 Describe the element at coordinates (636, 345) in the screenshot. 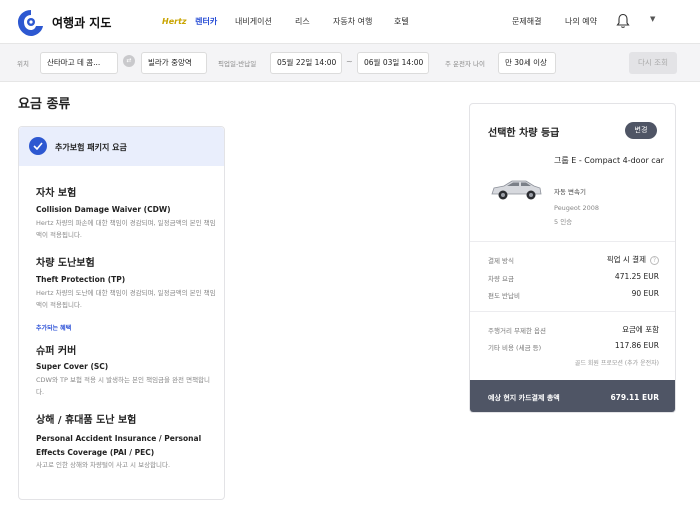

I see `other-fee-value: 117.86 EUR` at that location.